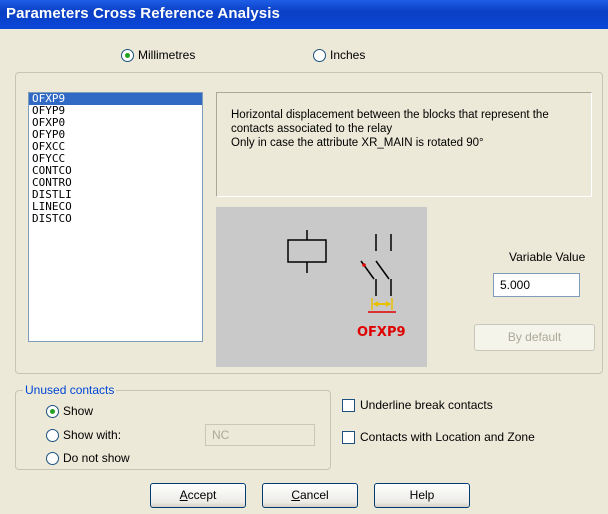 This screenshot has height=514, width=608. I want to click on location-zone-checkbox, so click(348, 437).